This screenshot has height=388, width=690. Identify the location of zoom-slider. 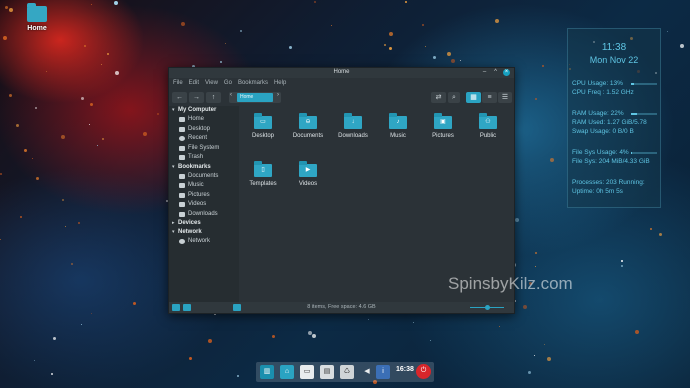
(487, 307).